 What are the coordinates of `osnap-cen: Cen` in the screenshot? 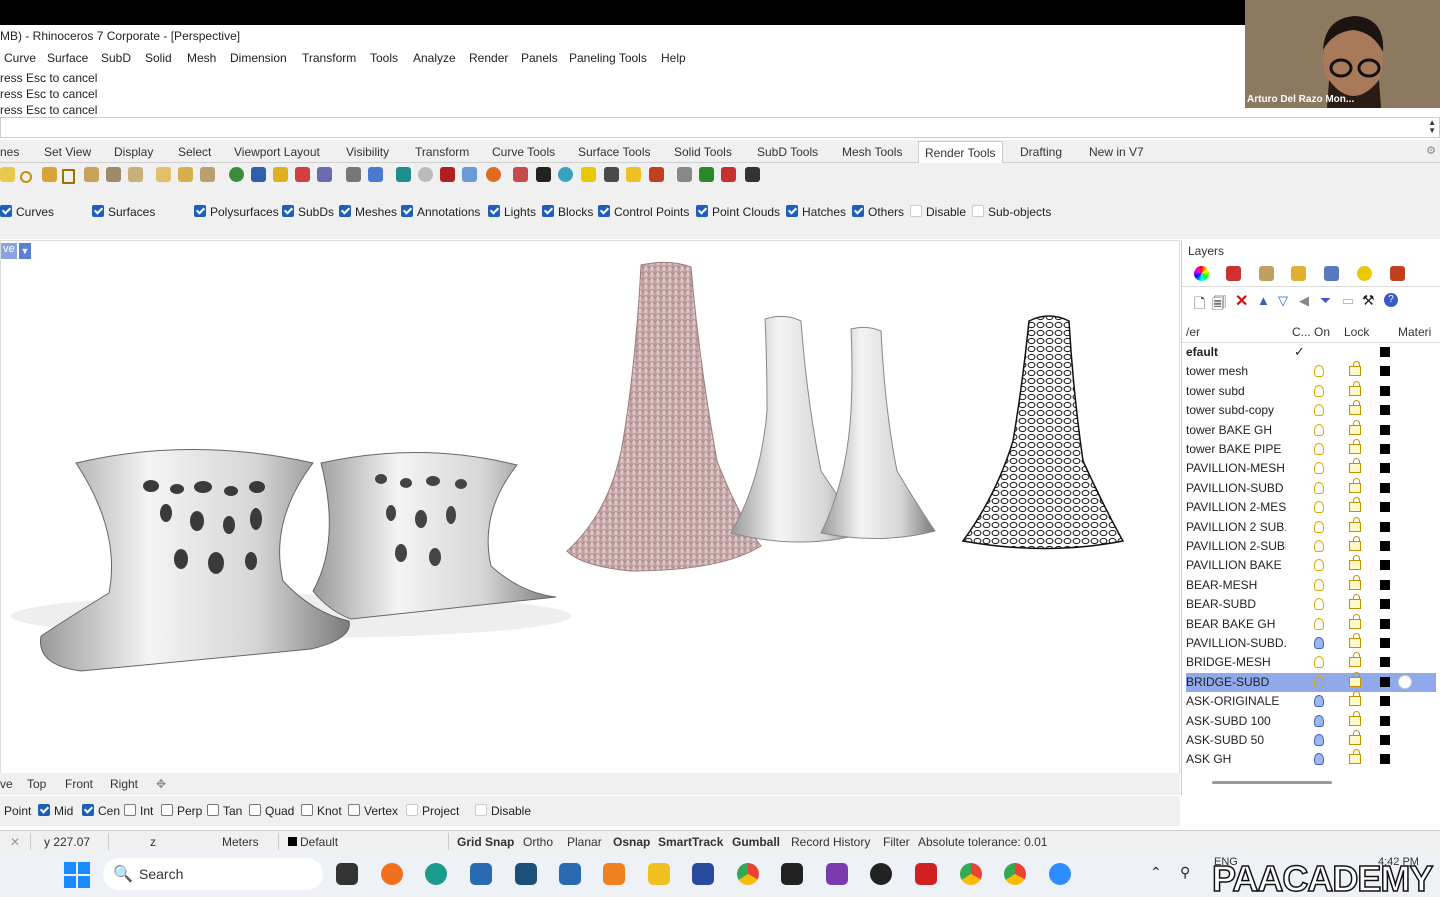 It's located at (101, 811).